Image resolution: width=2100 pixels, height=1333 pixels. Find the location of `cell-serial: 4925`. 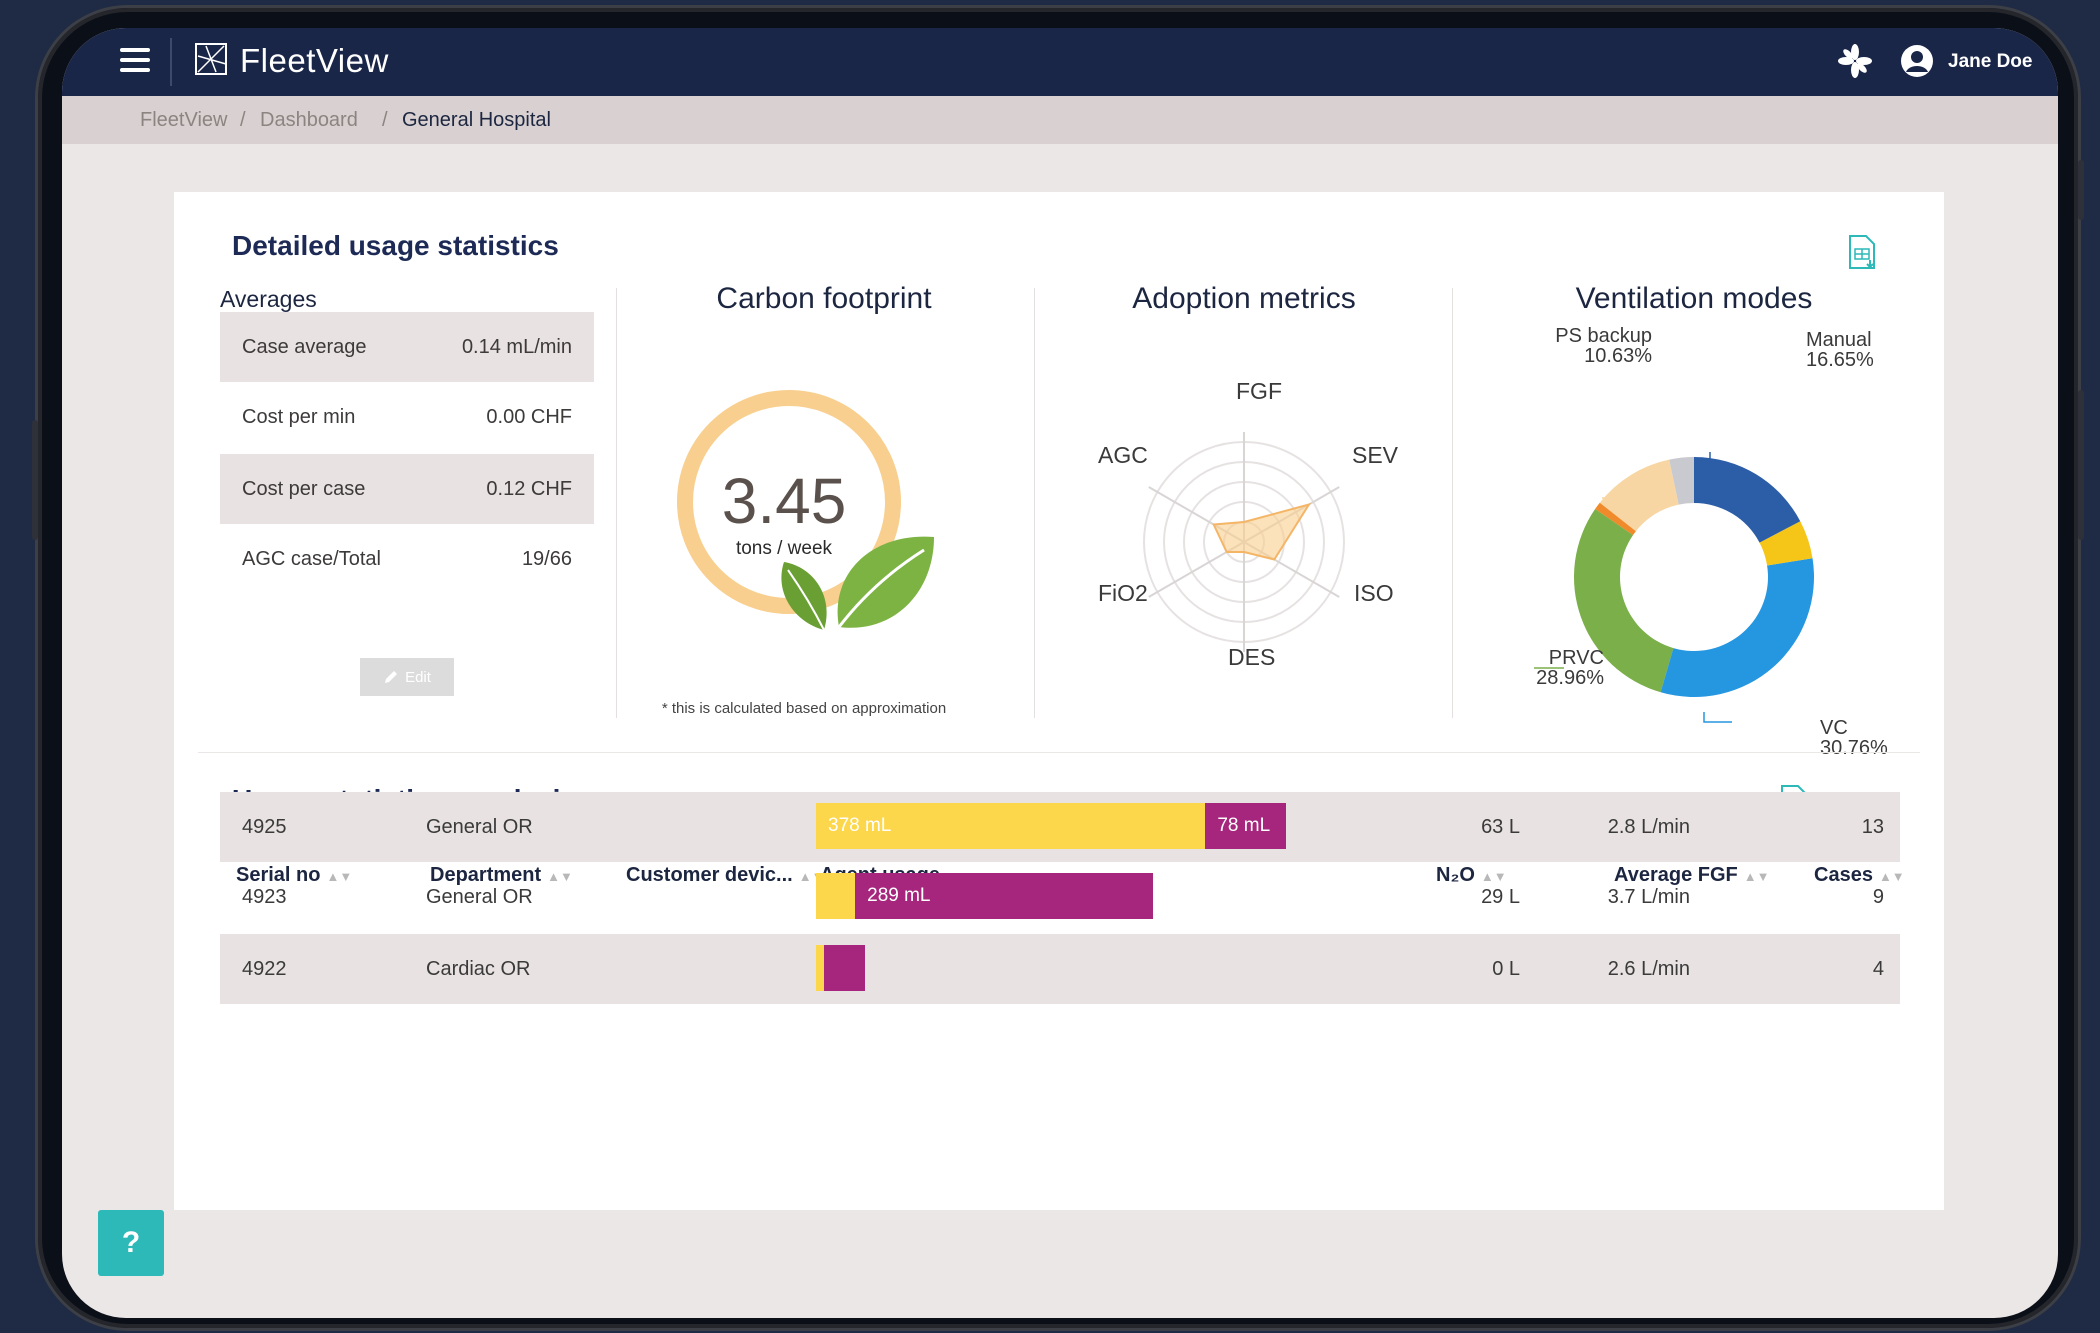

cell-serial: 4925 is located at coordinates (264, 827).